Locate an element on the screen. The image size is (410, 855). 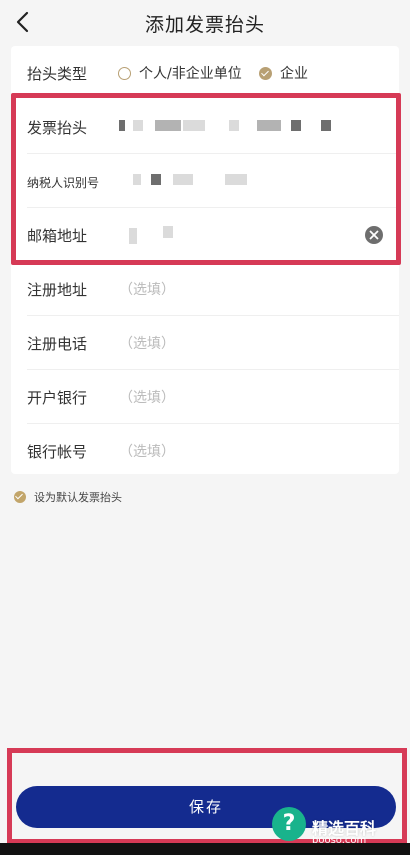
bottom-bar is located at coordinates (205, 849).